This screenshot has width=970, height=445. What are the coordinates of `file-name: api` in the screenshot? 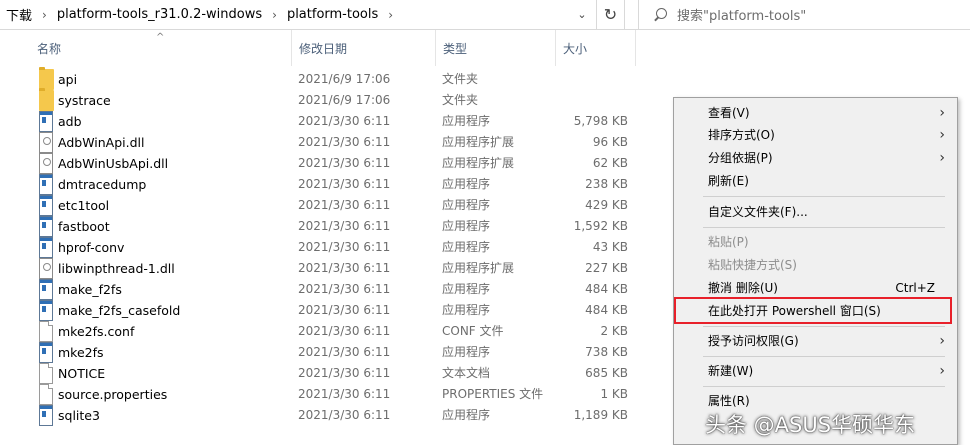 It's located at (68, 79).